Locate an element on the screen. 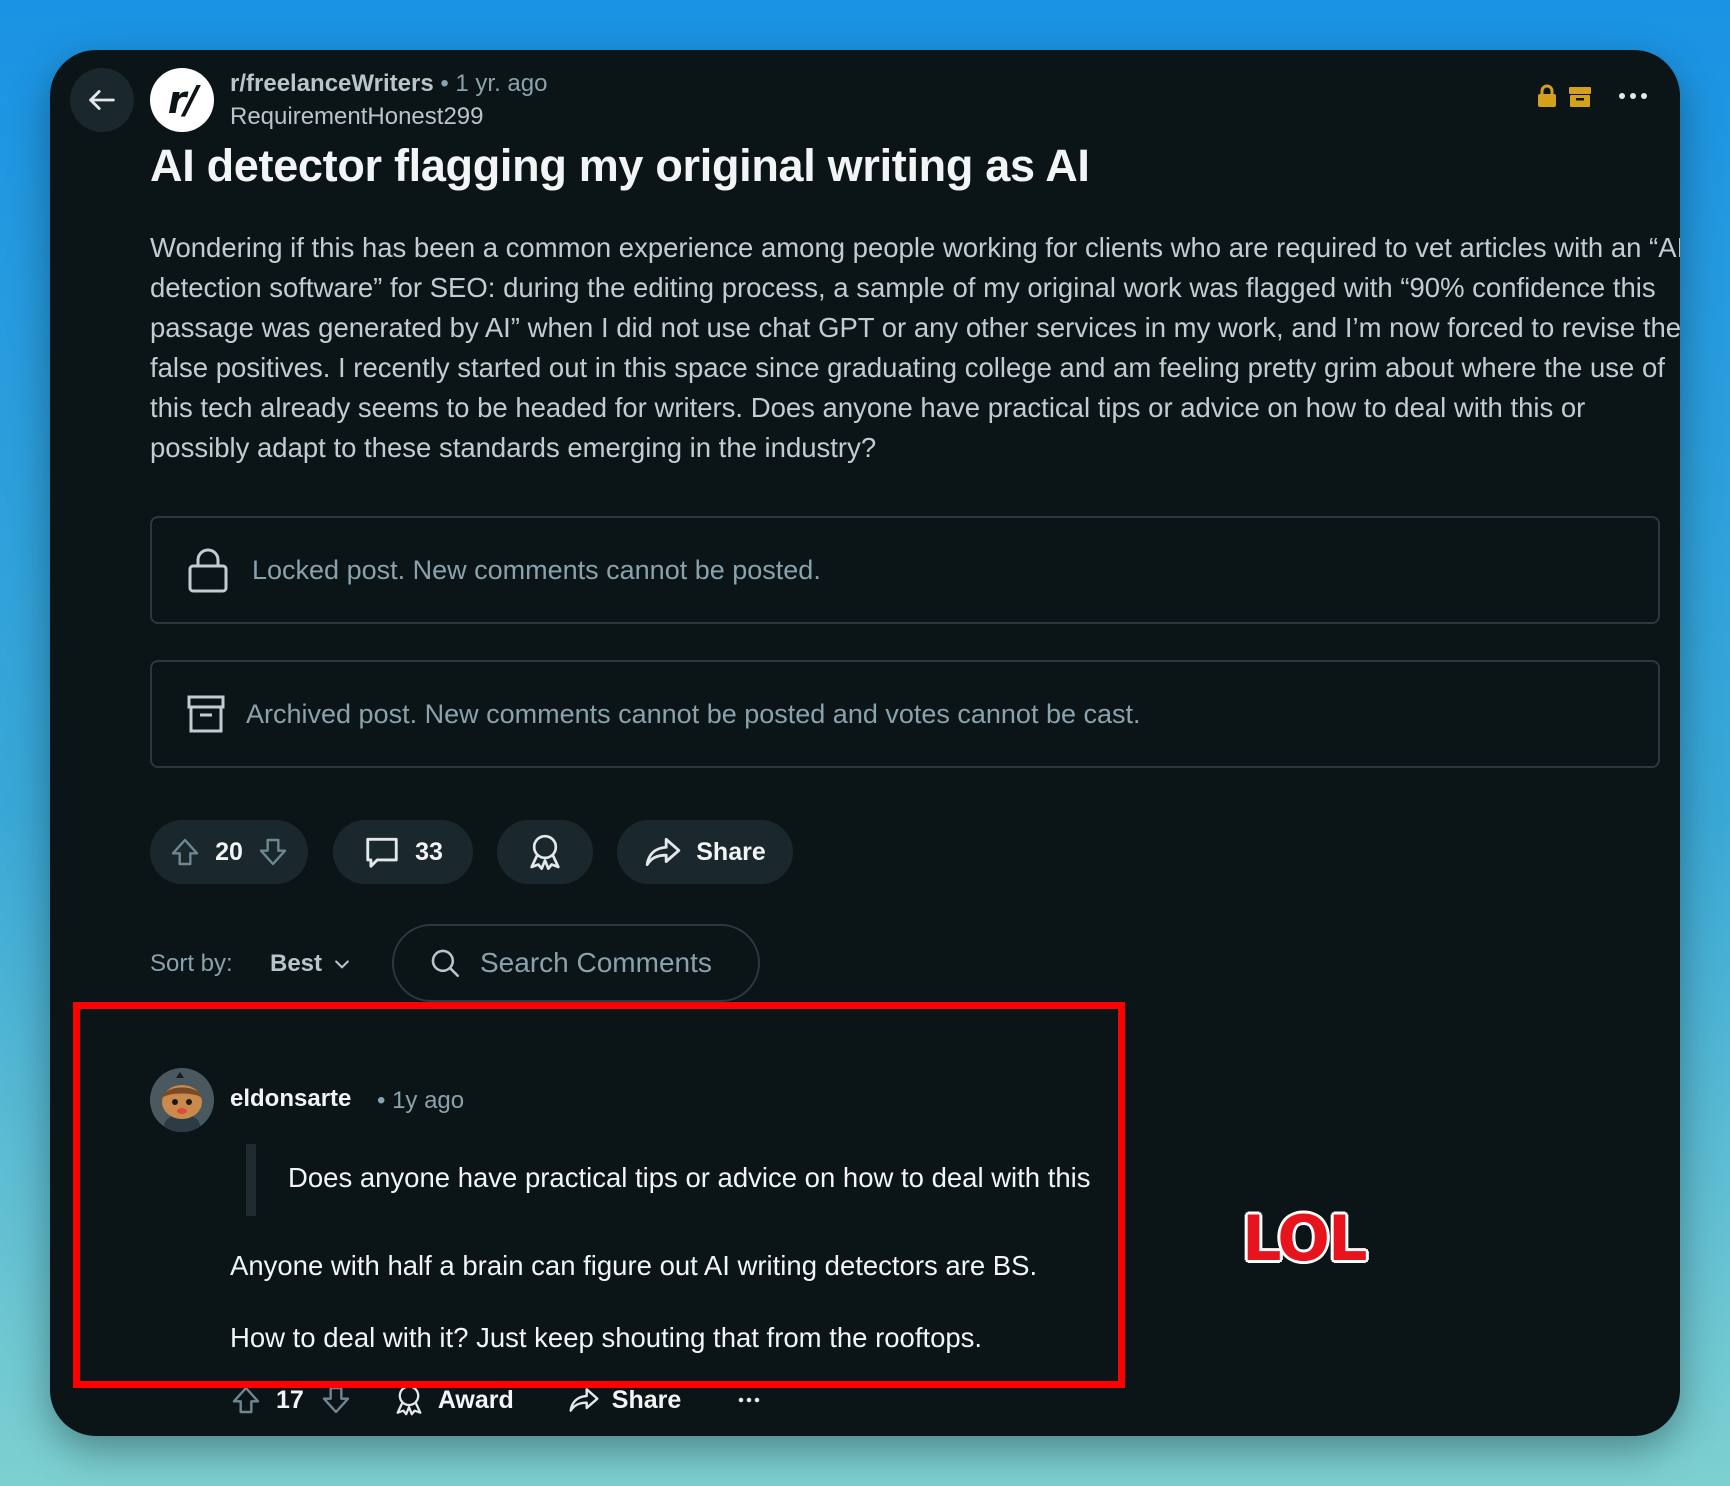  award-button is located at coordinates (545, 852).